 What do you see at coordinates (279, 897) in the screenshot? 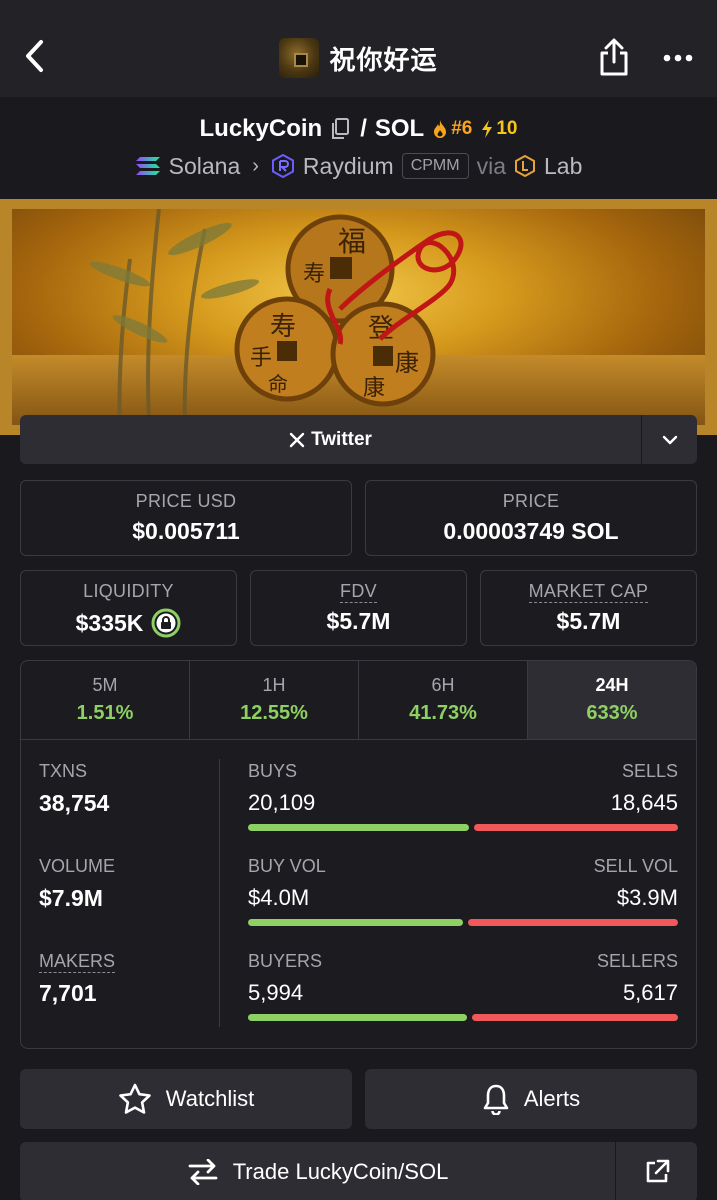
I see `buy-vol-value: $4.0M` at bounding box center [279, 897].